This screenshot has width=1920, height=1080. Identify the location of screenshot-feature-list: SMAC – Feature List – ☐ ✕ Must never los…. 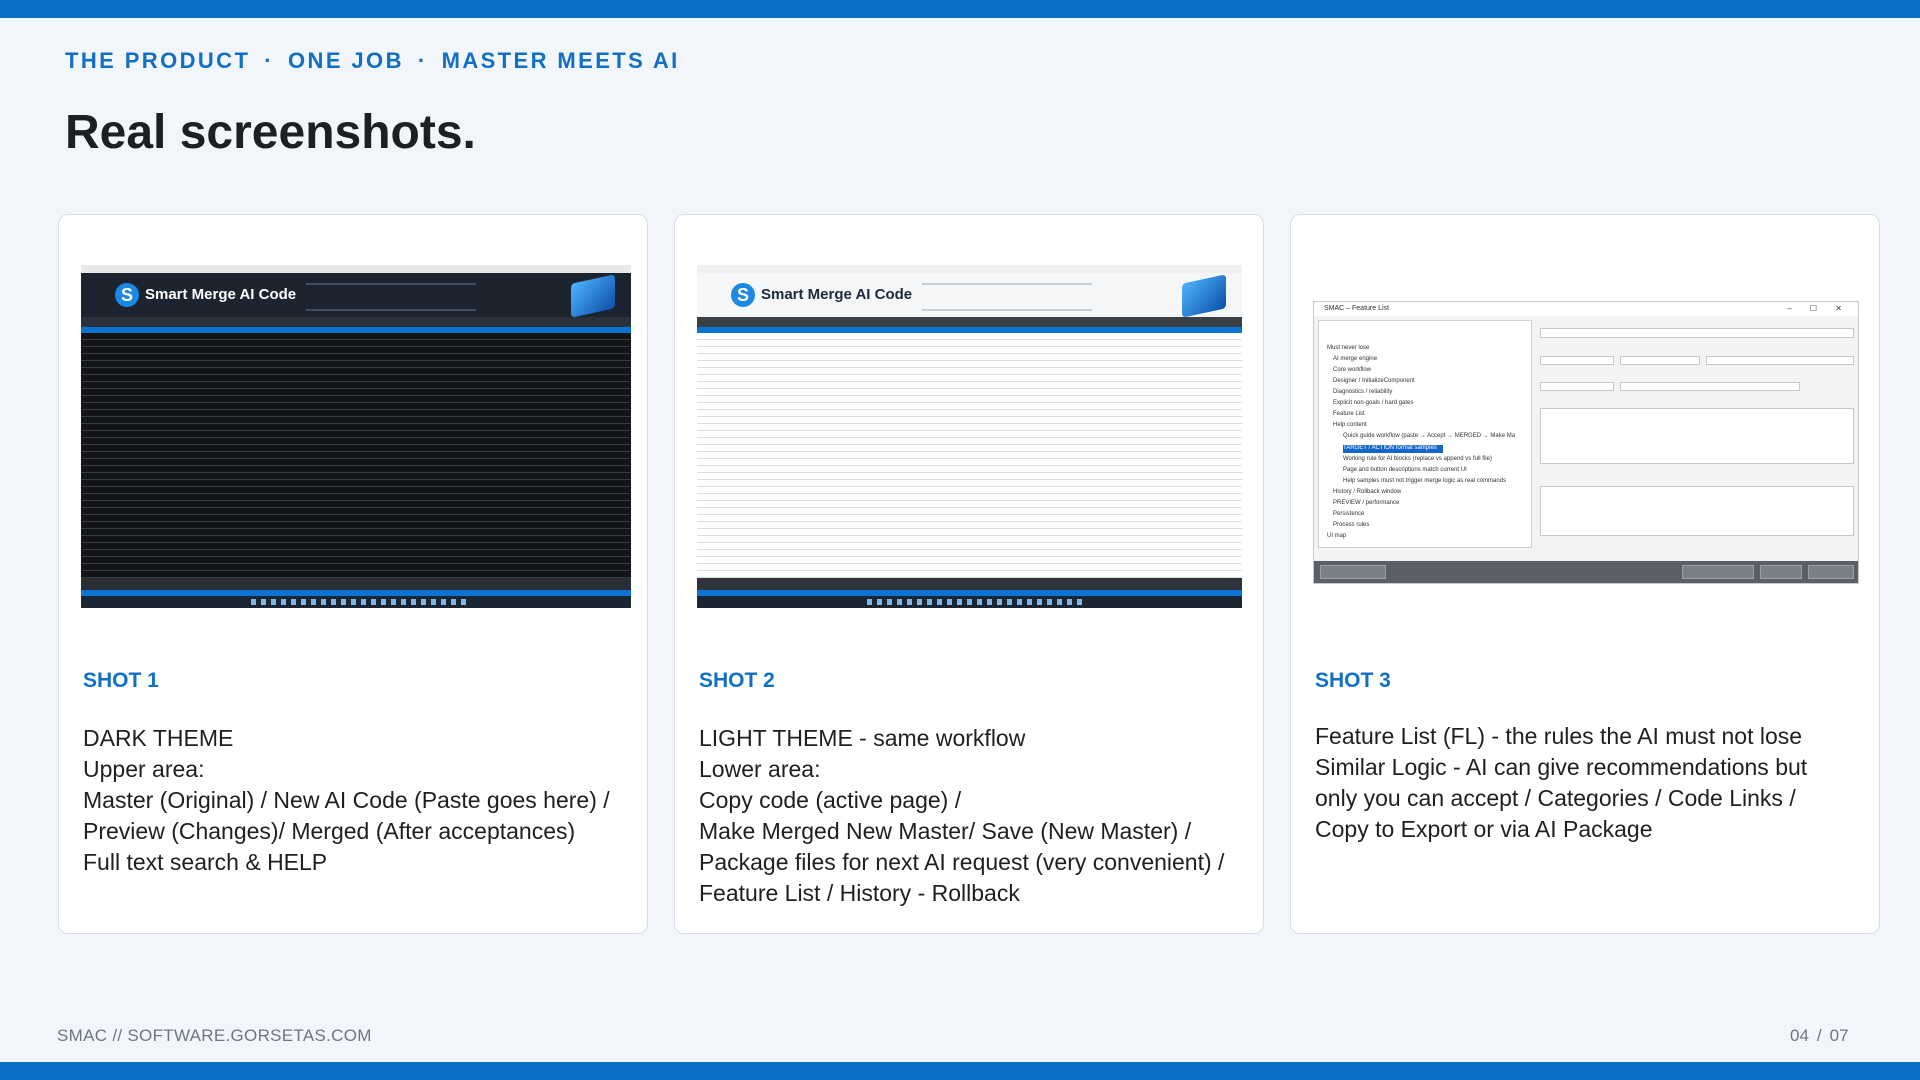
(1586, 442).